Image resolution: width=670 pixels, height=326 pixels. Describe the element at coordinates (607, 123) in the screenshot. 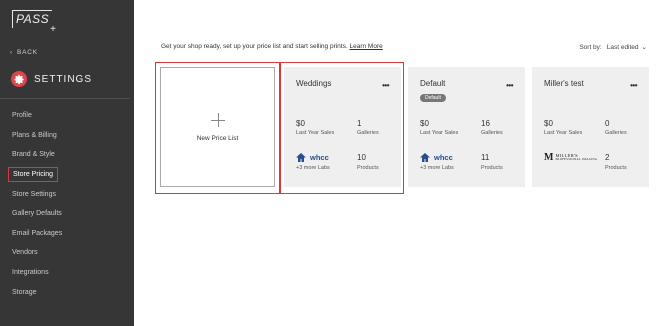

I see `galleries-value: 0` at that location.